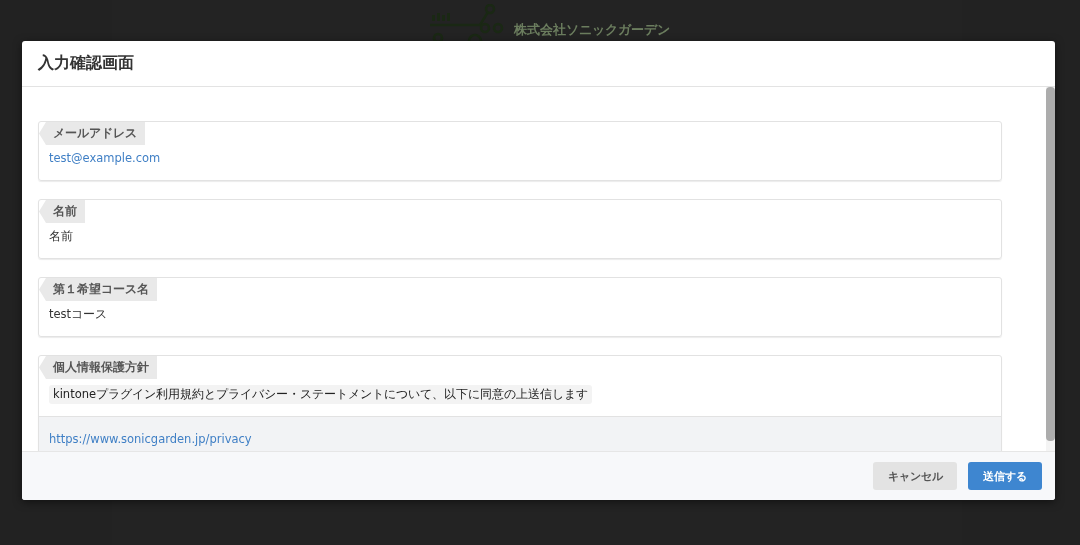 The width and height of the screenshot is (1080, 545). What do you see at coordinates (98, 289) in the screenshot?
I see `field-label: 第１希望コース名` at bounding box center [98, 289].